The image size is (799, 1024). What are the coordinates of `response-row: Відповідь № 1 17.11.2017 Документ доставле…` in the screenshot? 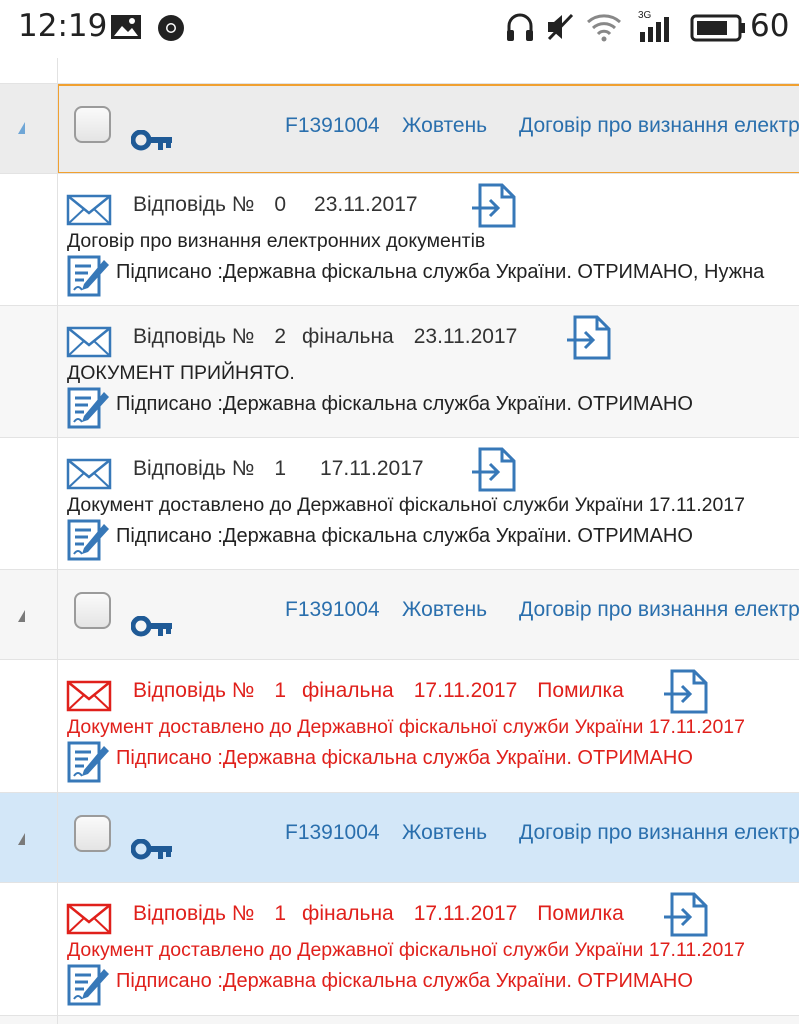 It's located at (399, 504).